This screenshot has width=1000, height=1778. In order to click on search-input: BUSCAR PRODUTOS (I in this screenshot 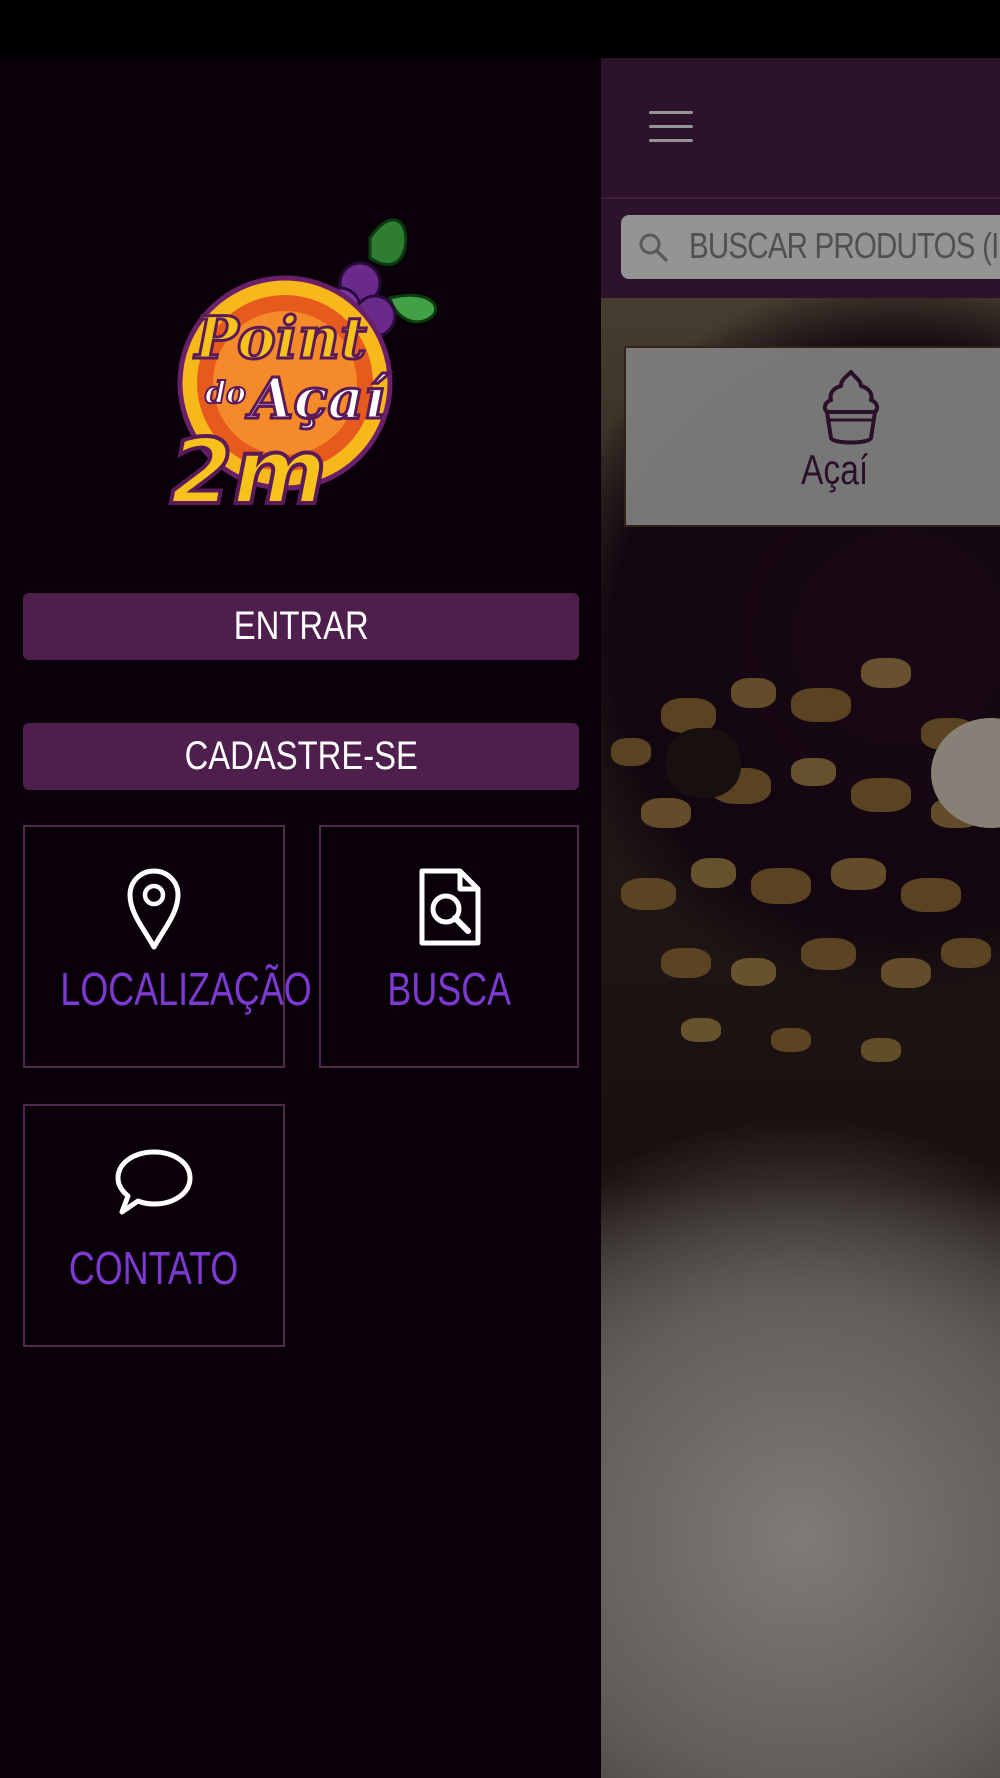, I will do `click(810, 247)`.